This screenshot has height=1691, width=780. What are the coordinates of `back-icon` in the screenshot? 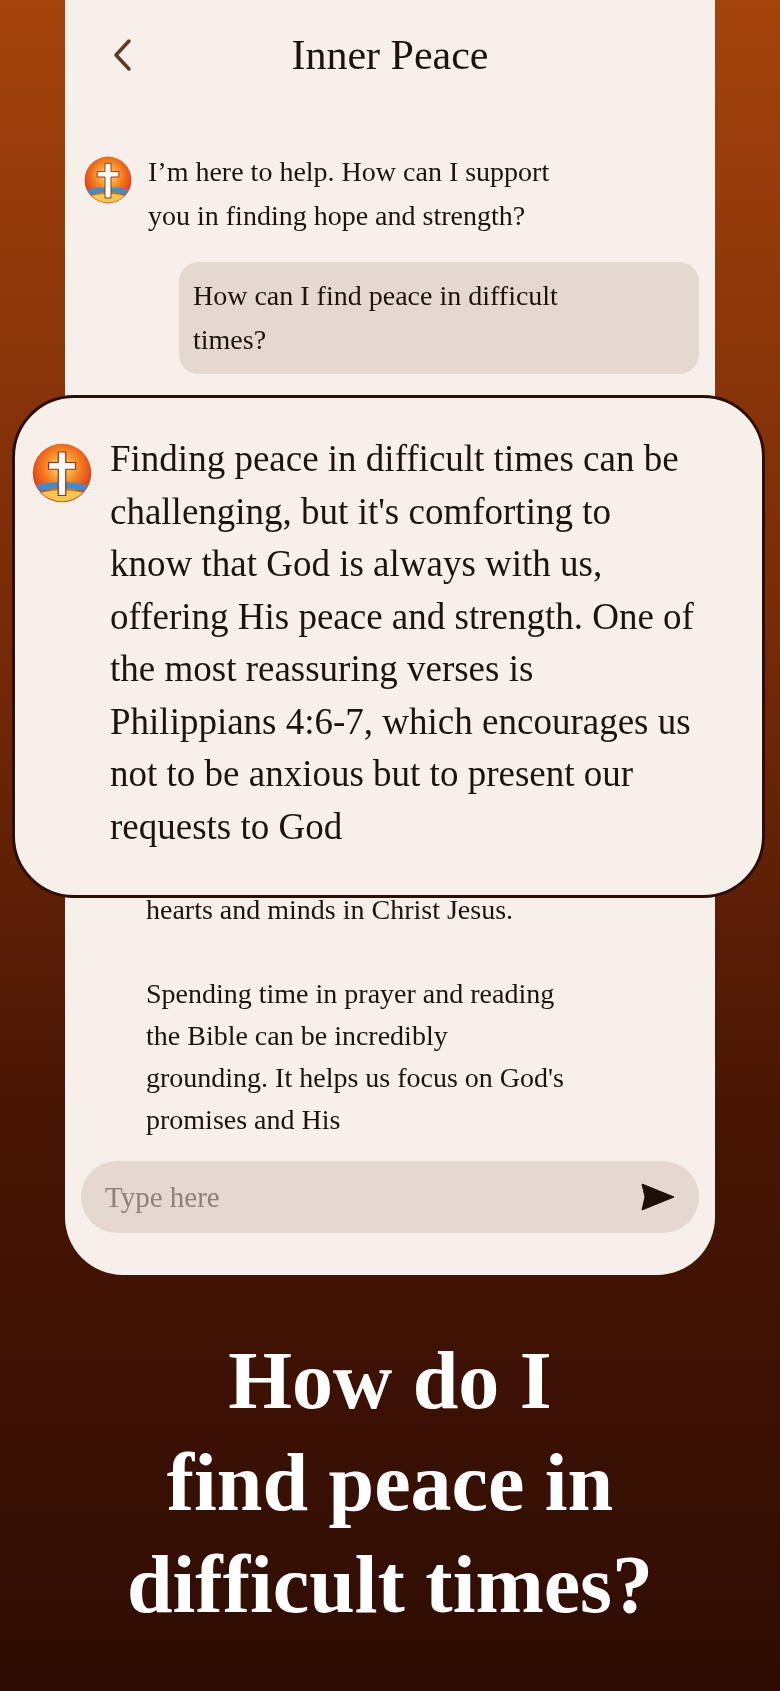 It's located at (122, 55).